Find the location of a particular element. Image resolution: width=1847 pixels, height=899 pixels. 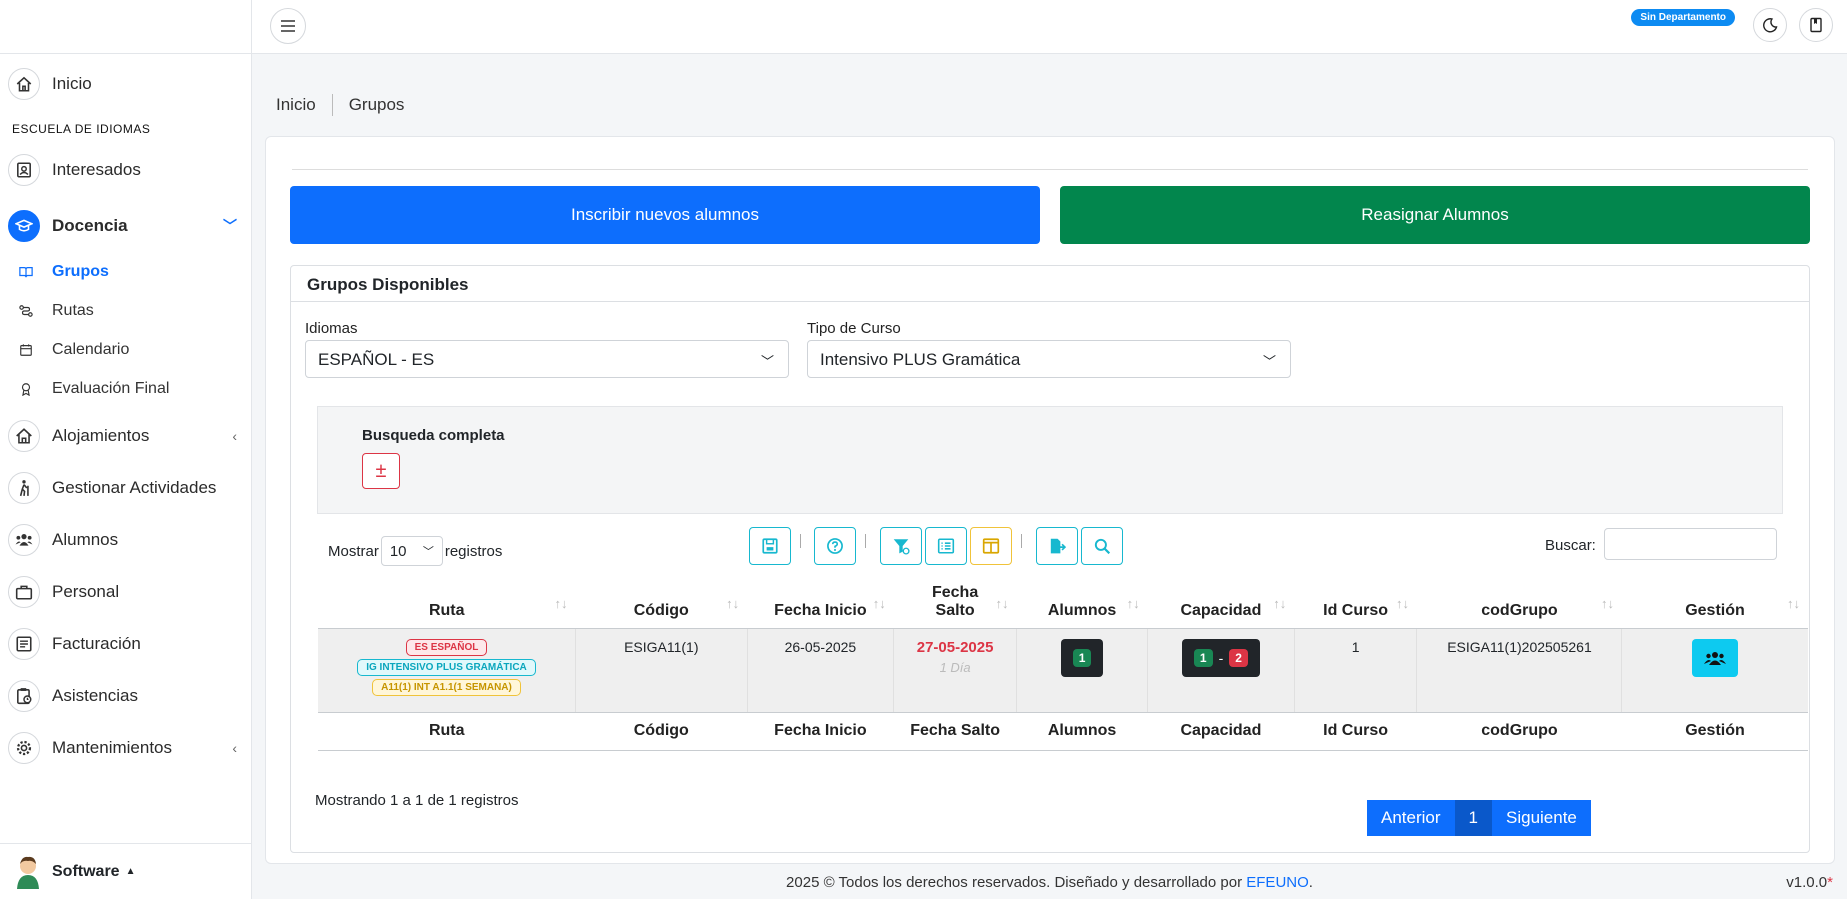

sidebar-item-docencia: Docencia ﹀ is located at coordinates (125, 226).